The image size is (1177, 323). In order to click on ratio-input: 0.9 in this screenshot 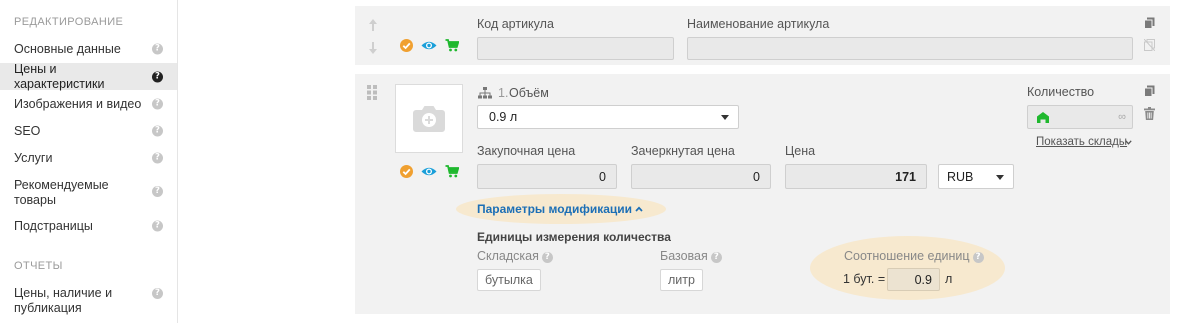, I will do `click(913, 279)`.